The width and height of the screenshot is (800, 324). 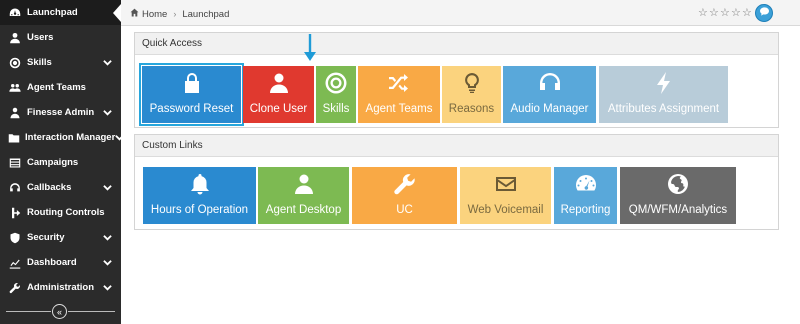 I want to click on tile-reporting: Reporting, so click(x=585, y=195).